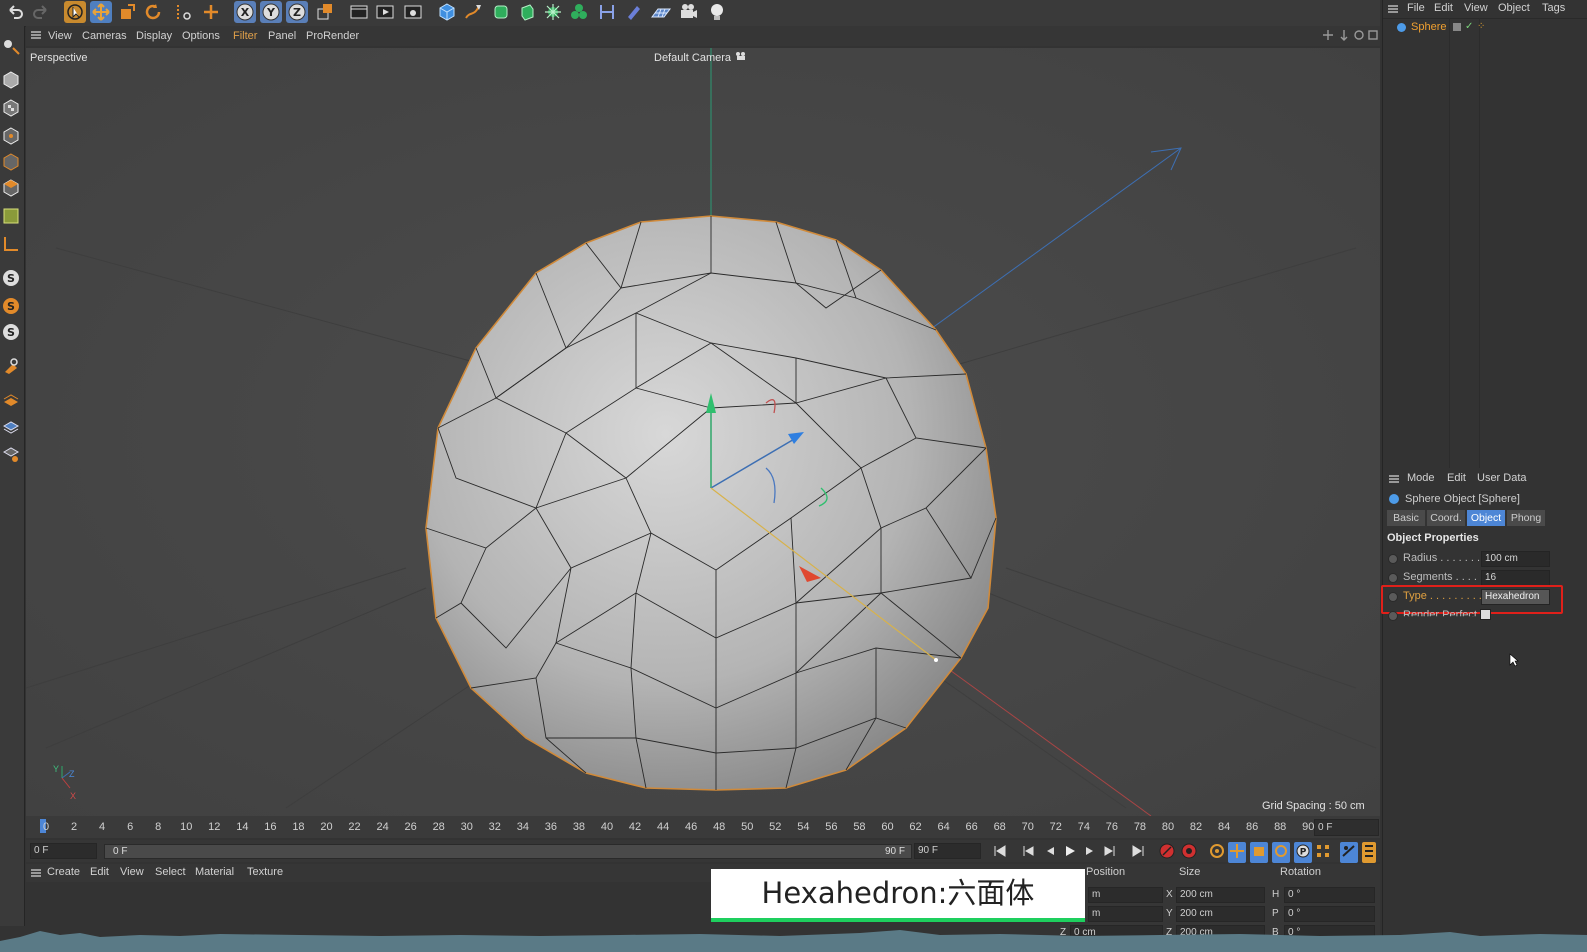  Describe the element at coordinates (527, 12) in the screenshot. I see `extrude-icon` at that location.